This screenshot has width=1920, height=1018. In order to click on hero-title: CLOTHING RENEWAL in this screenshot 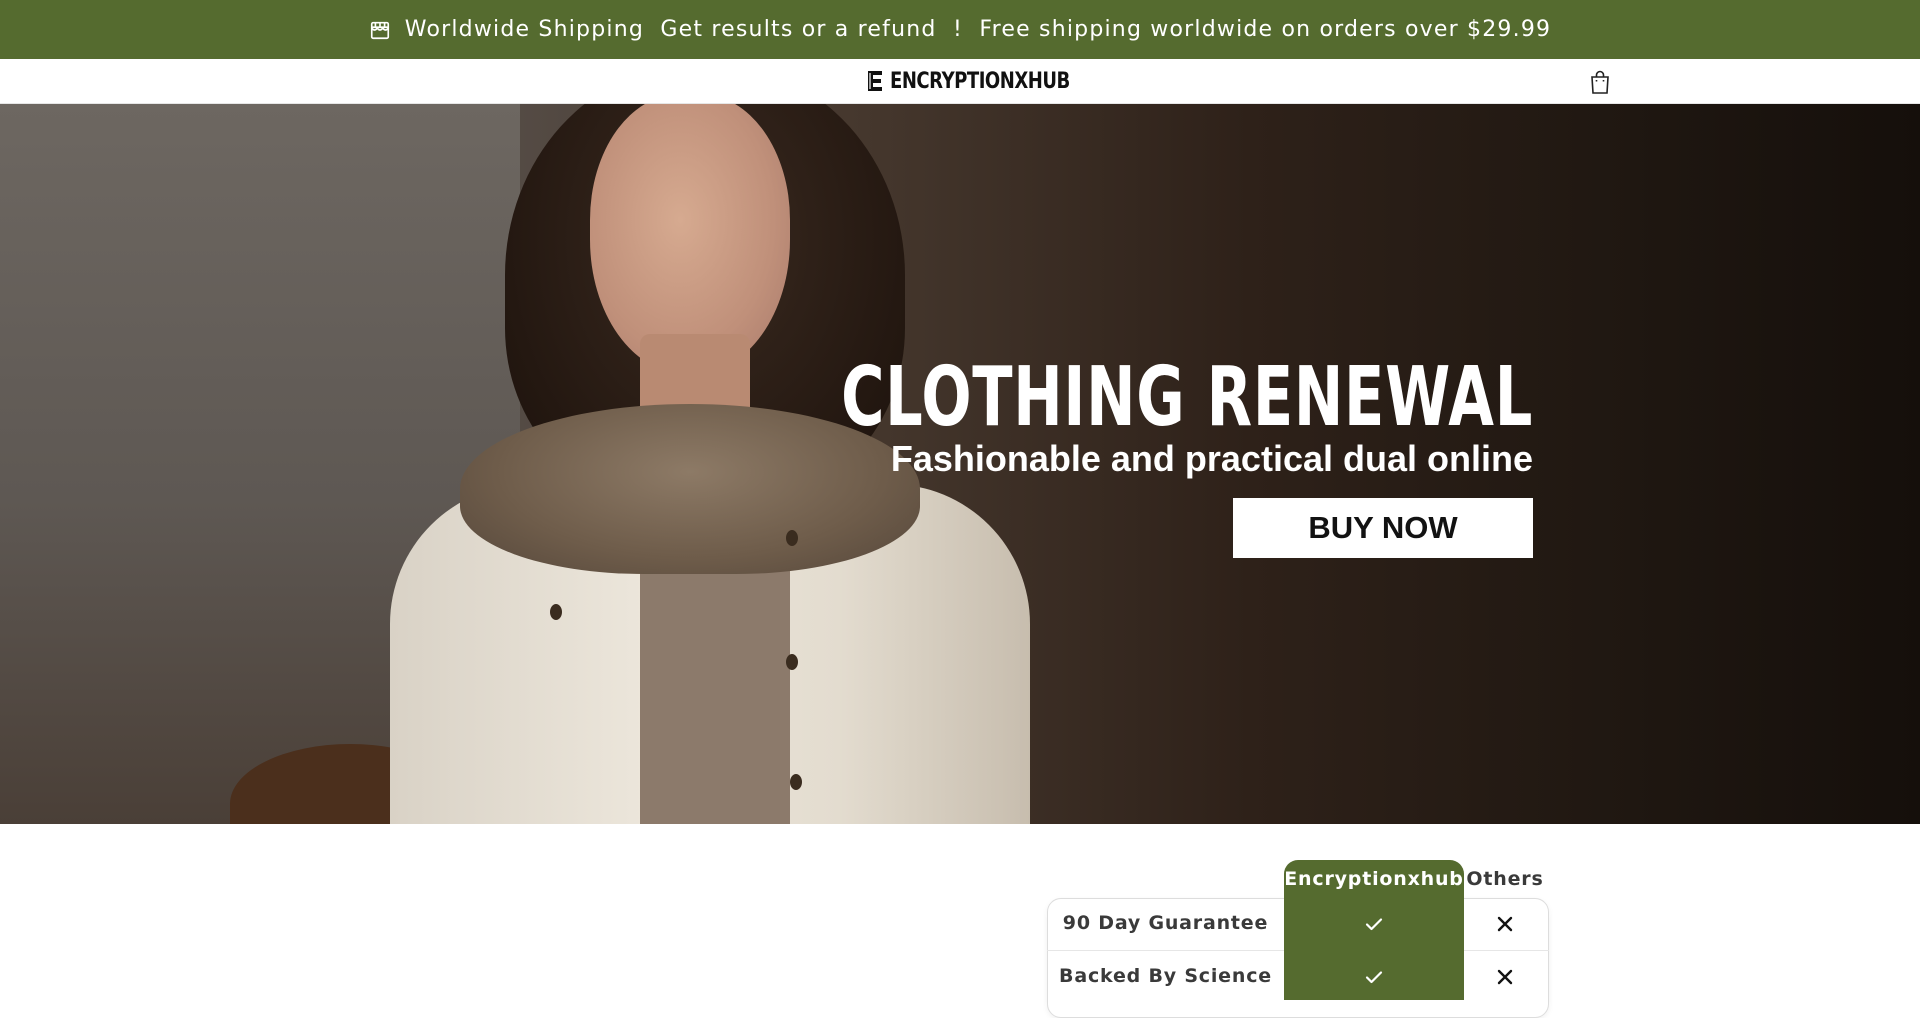, I will do `click(1187, 397)`.